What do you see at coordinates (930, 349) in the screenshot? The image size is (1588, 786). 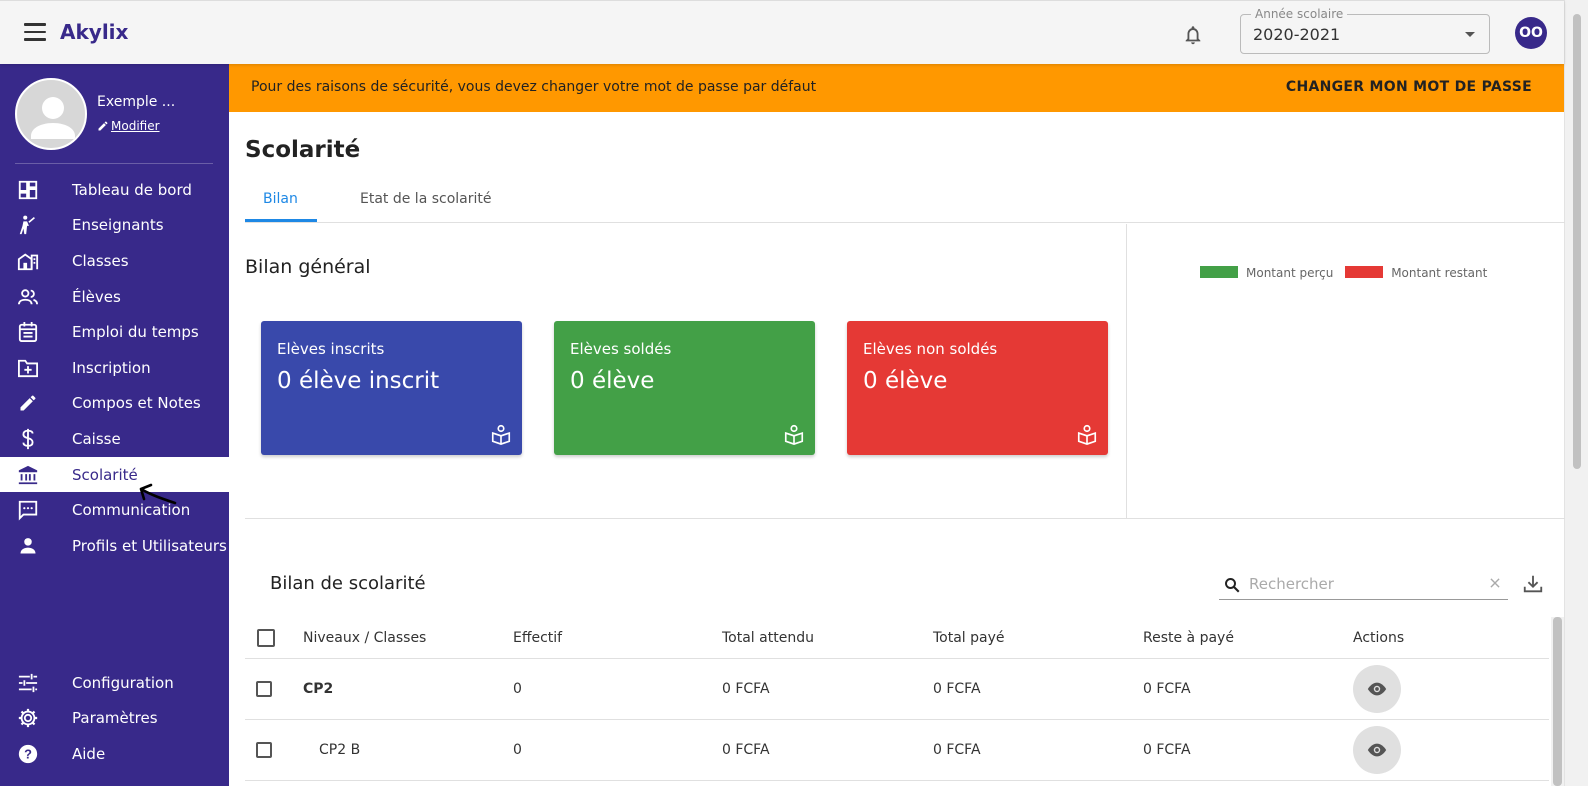 I see `stat-card-label: Elèves non soldés` at bounding box center [930, 349].